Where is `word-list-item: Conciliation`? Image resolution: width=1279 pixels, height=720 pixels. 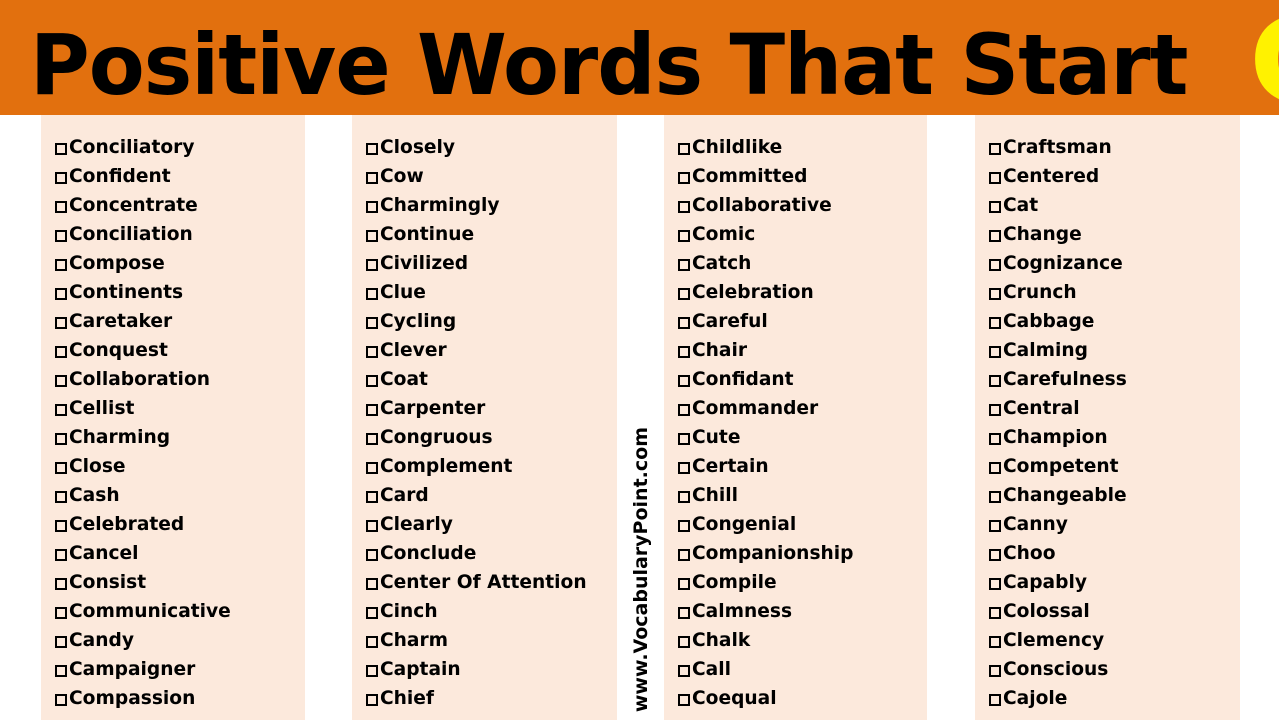 word-list-item: Conciliation is located at coordinates (180, 234).